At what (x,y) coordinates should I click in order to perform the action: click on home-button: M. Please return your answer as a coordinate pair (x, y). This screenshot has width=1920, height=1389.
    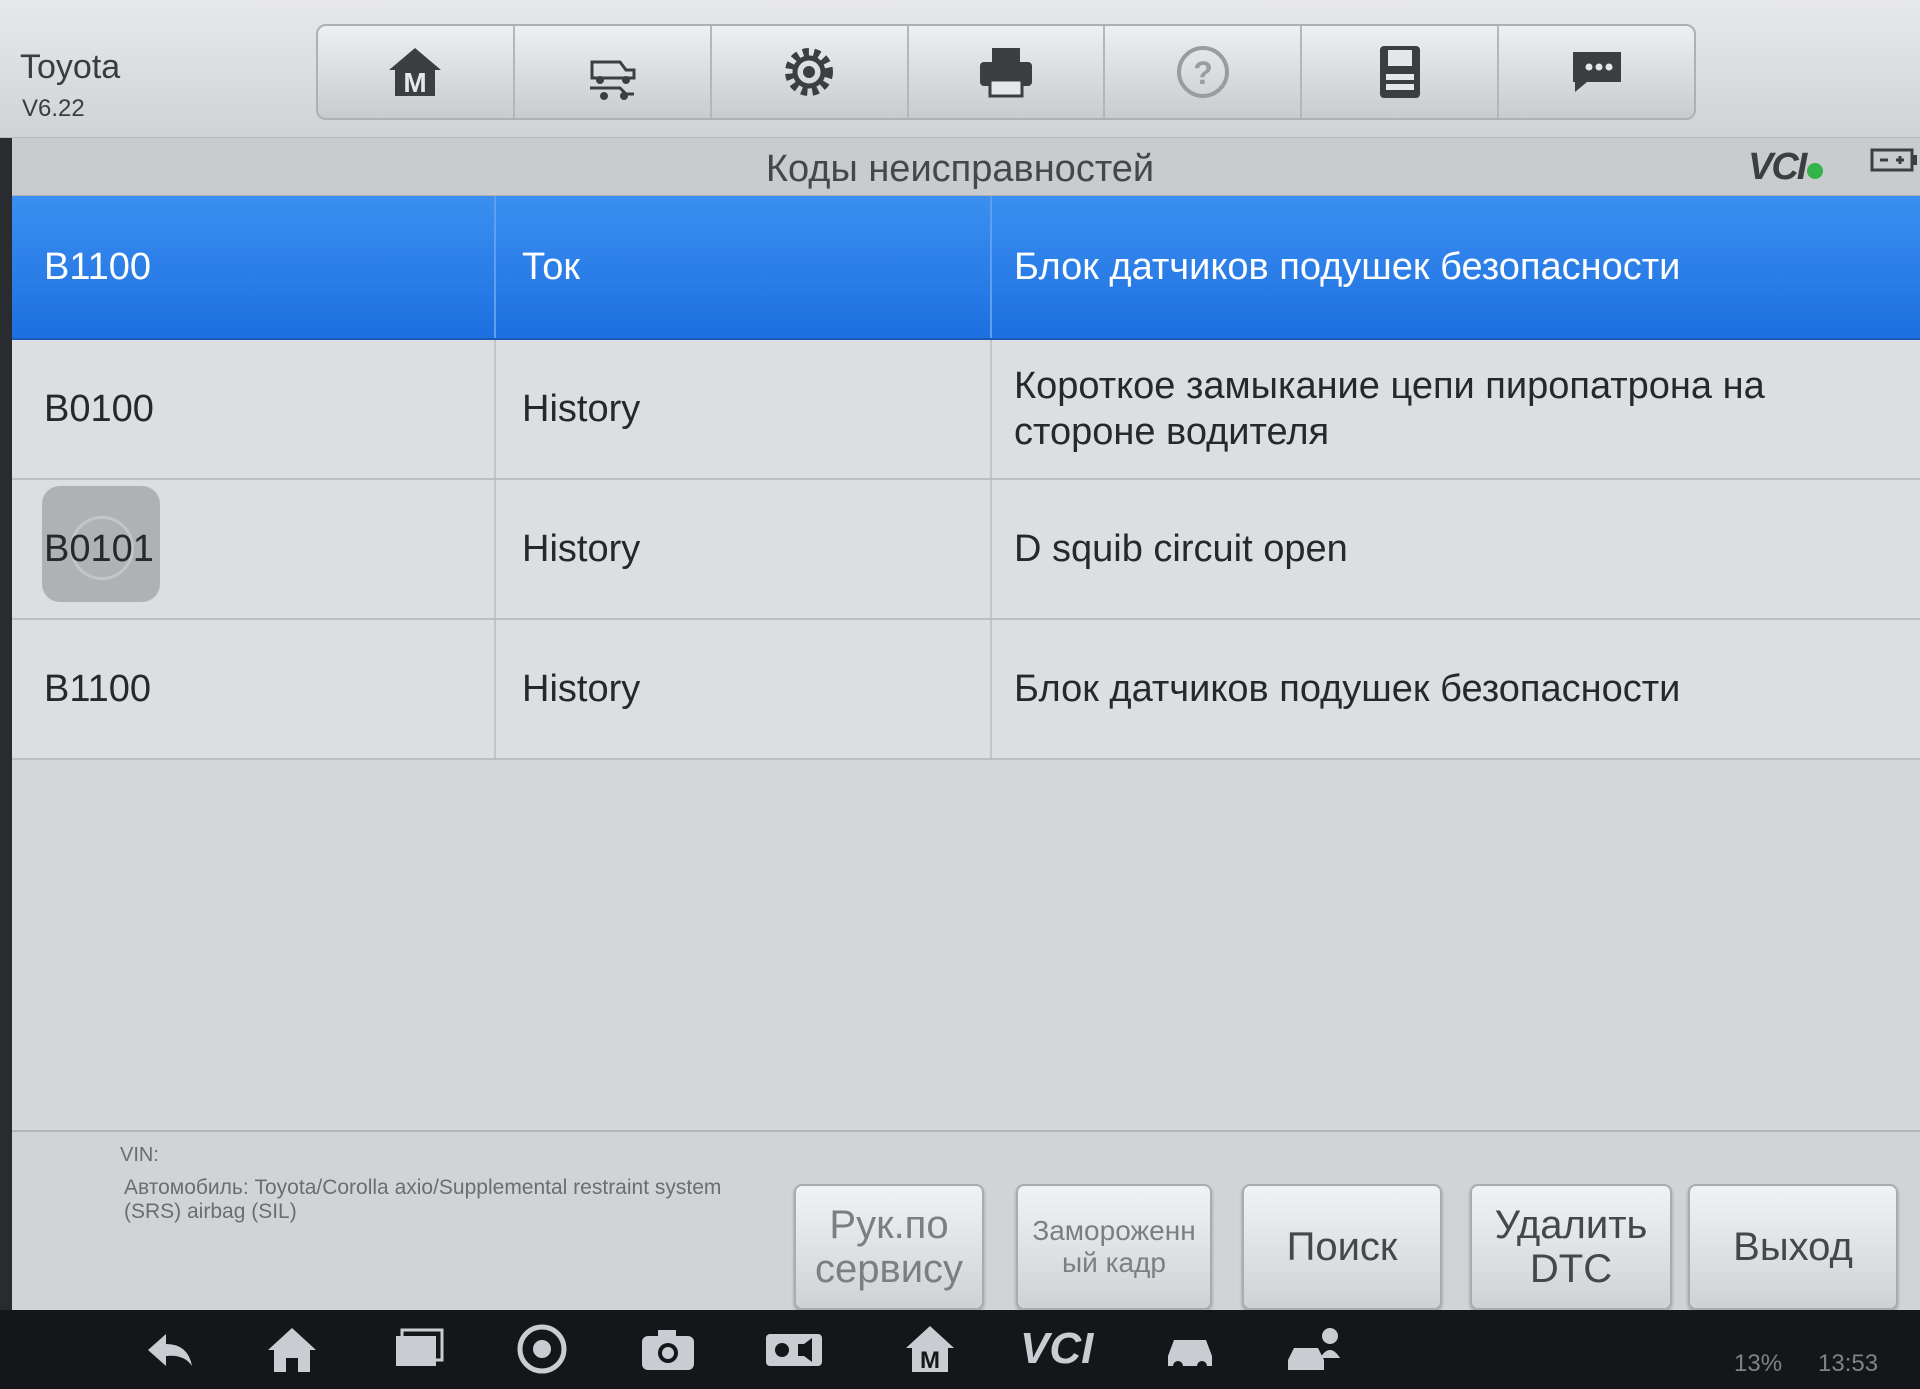
    Looking at the image, I should click on (416, 72).